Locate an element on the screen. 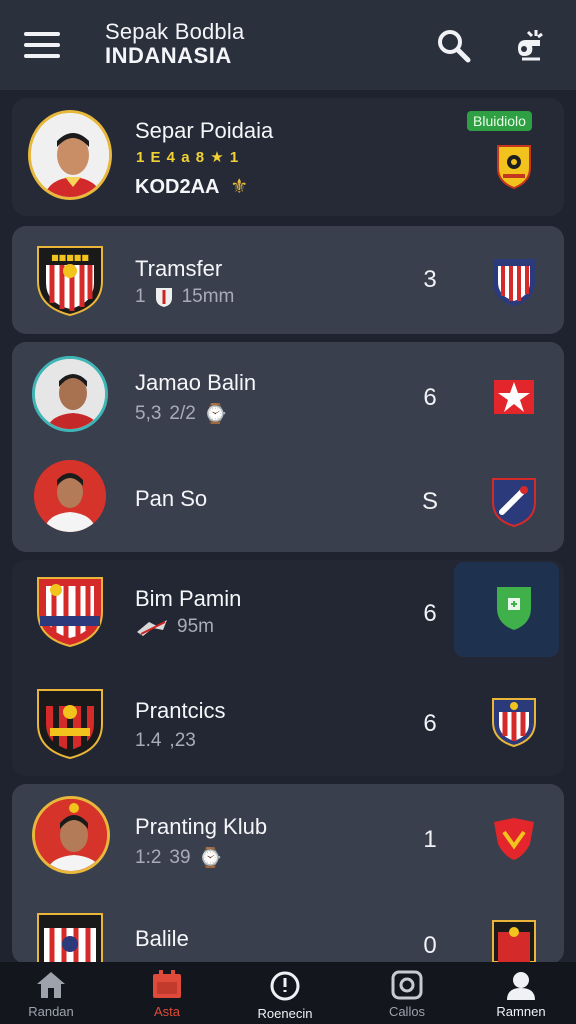 This screenshot has height=1024, width=576. row-meta-time: 15mm is located at coordinates (208, 296).